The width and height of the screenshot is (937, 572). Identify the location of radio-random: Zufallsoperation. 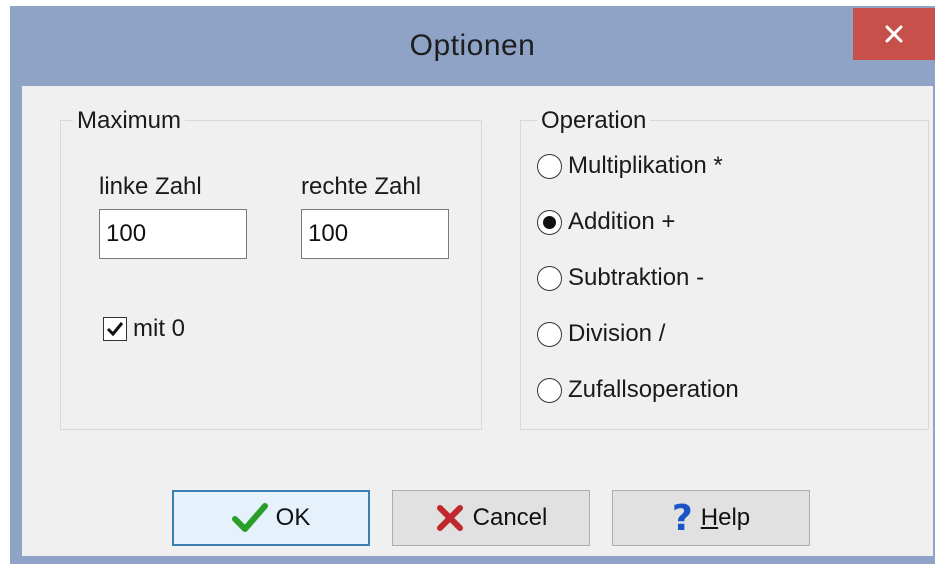
(638, 390).